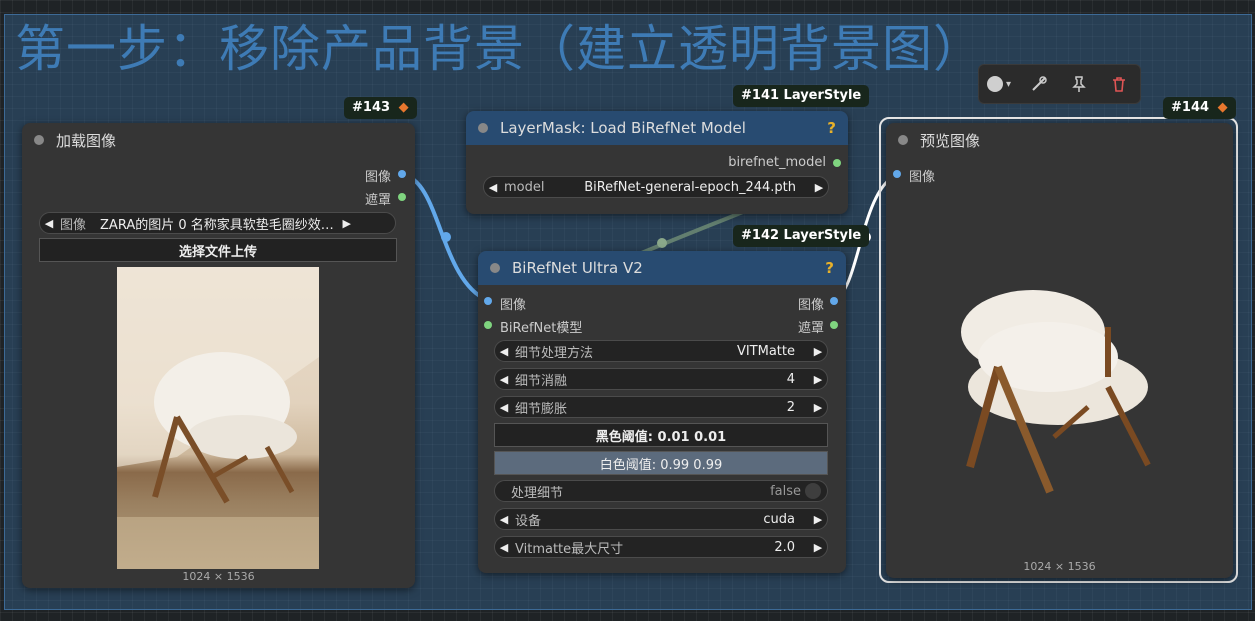  Describe the element at coordinates (569, 549) in the screenshot. I see `widget-label: Vitmatte最大尺寸` at that location.